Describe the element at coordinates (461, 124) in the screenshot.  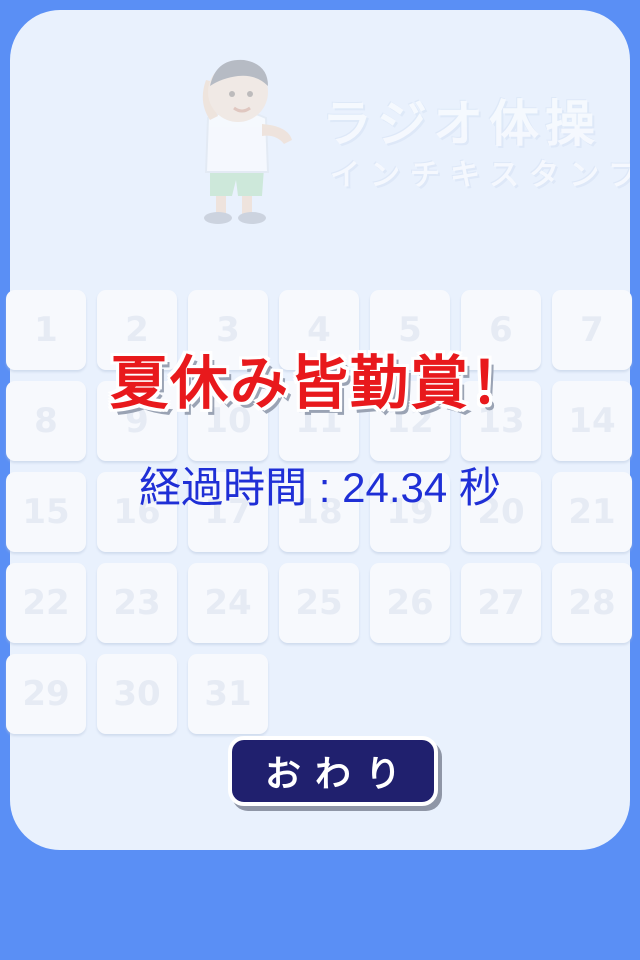
I see `app-title: ラジオ体操` at that location.